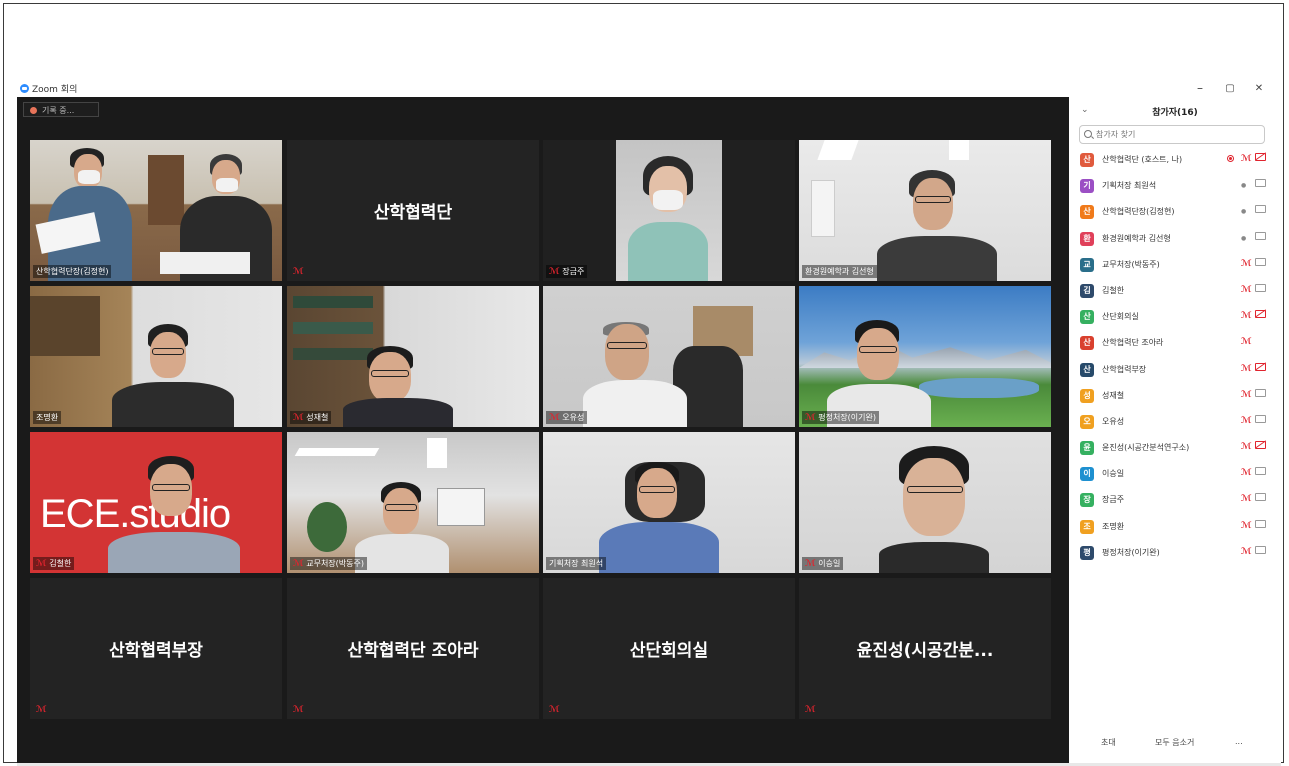 The image size is (1289, 766). Describe the element at coordinates (1175, 213) in the screenshot. I see `participant-row: 산 산학협력단장(김정현) ●` at that location.